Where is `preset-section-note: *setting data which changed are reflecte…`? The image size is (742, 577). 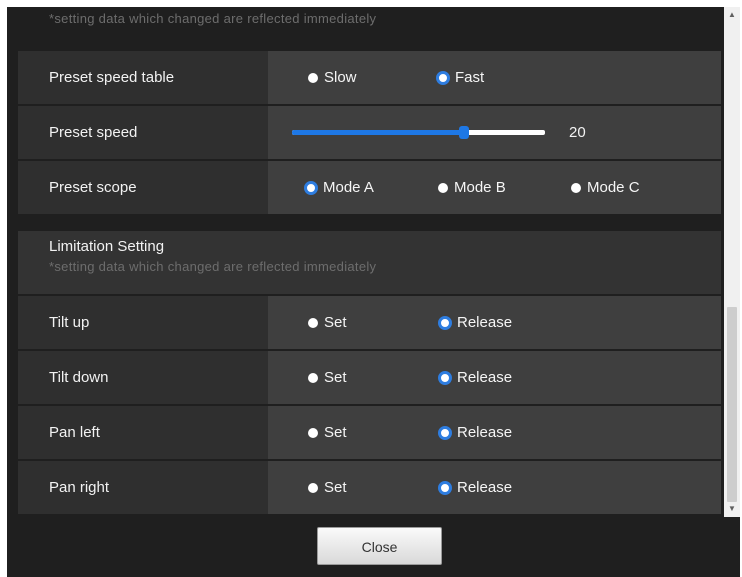 preset-section-note: *setting data which changed are reflecte… is located at coordinates (213, 18).